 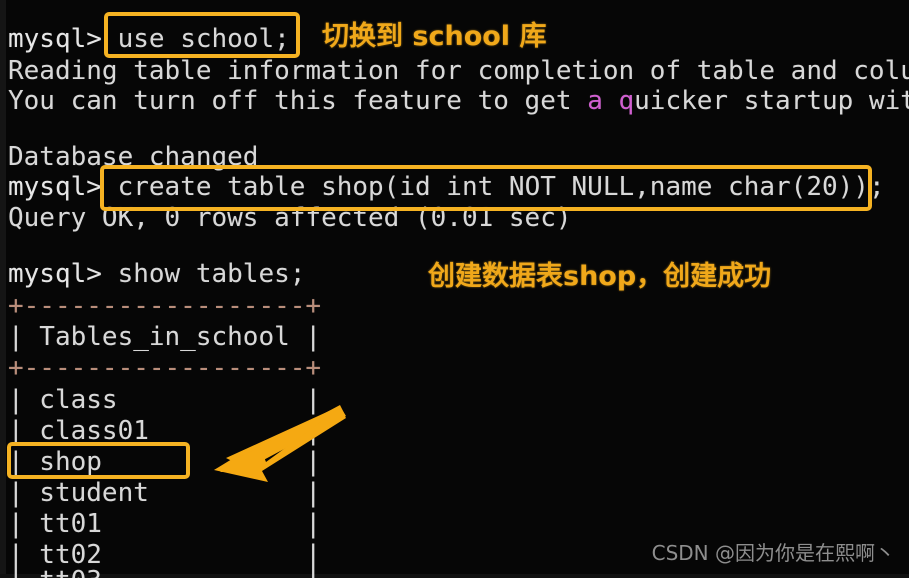 What do you see at coordinates (165, 462) in the screenshot?
I see `table-row: | shop |` at bounding box center [165, 462].